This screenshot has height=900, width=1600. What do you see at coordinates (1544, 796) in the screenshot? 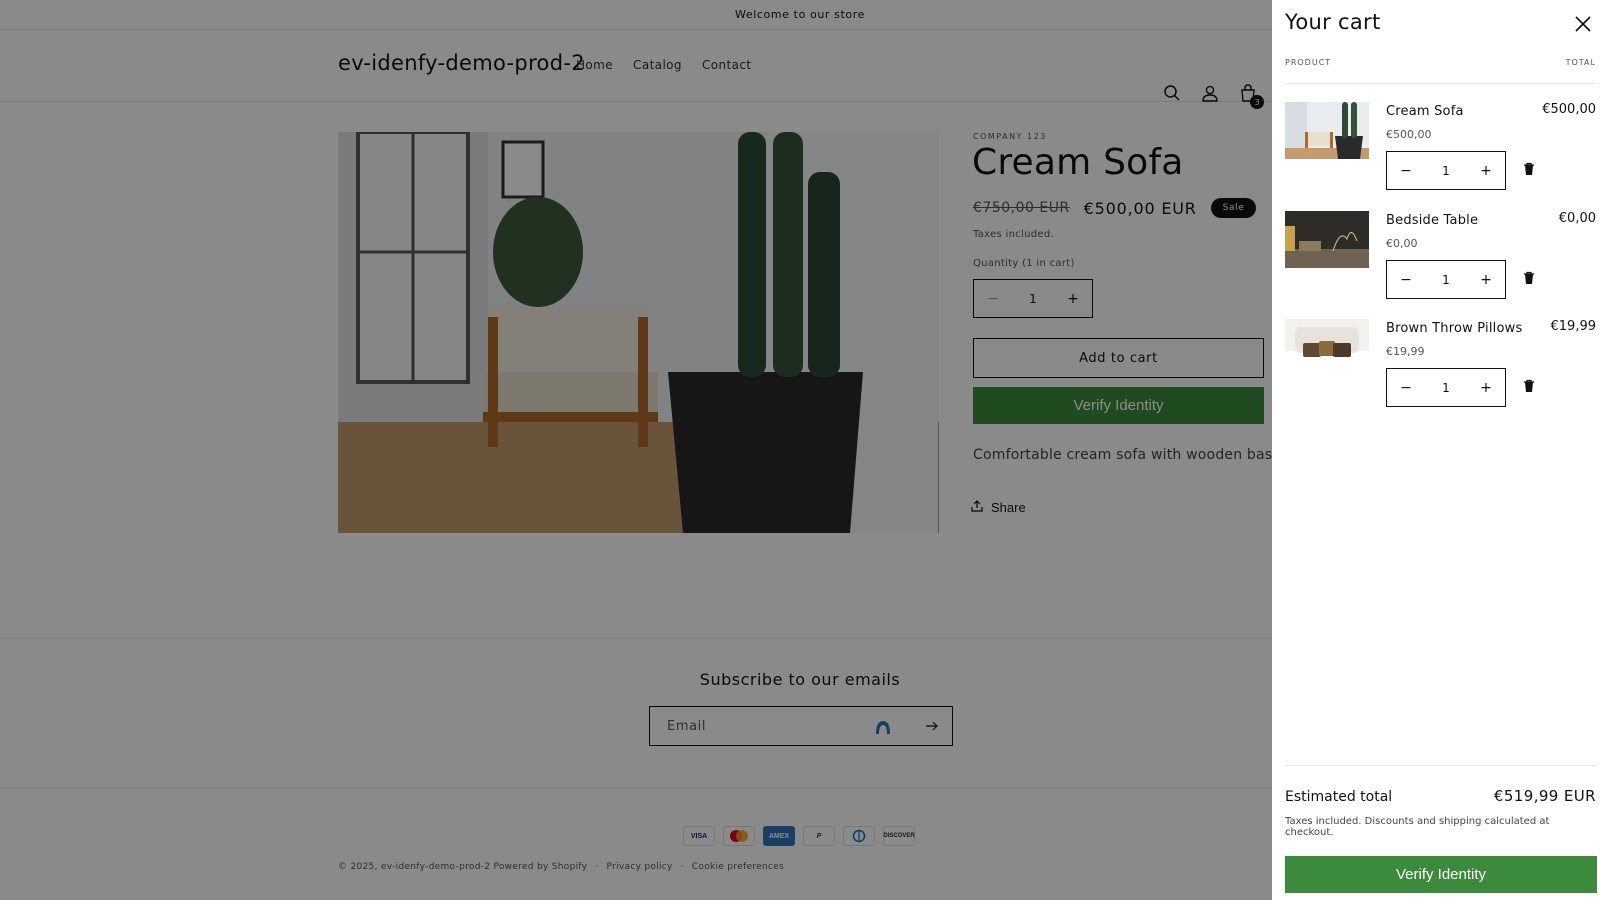
I see `estimated-total-value: €519,99 EUR` at bounding box center [1544, 796].